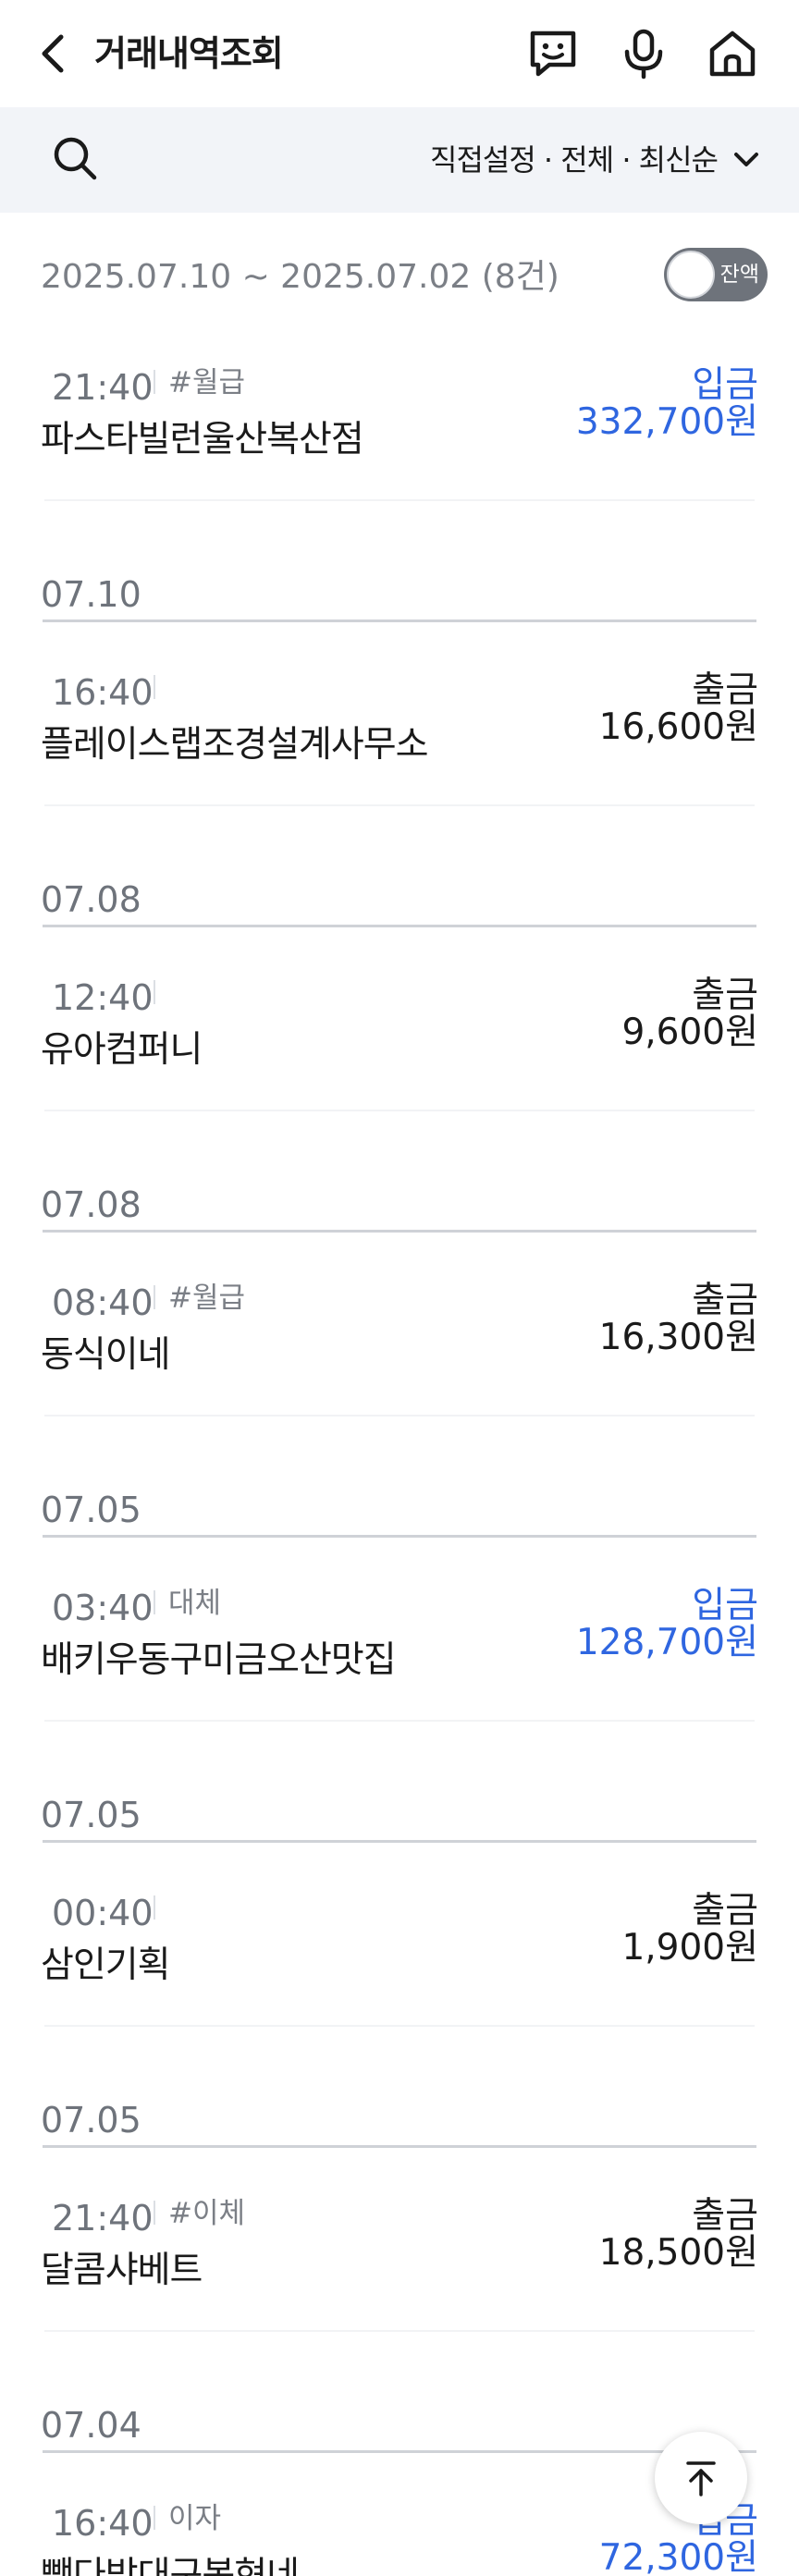 The width and height of the screenshot is (799, 2576). Describe the element at coordinates (235, 745) in the screenshot. I see `transaction-name: 플레이스랩조경설계사무소` at that location.